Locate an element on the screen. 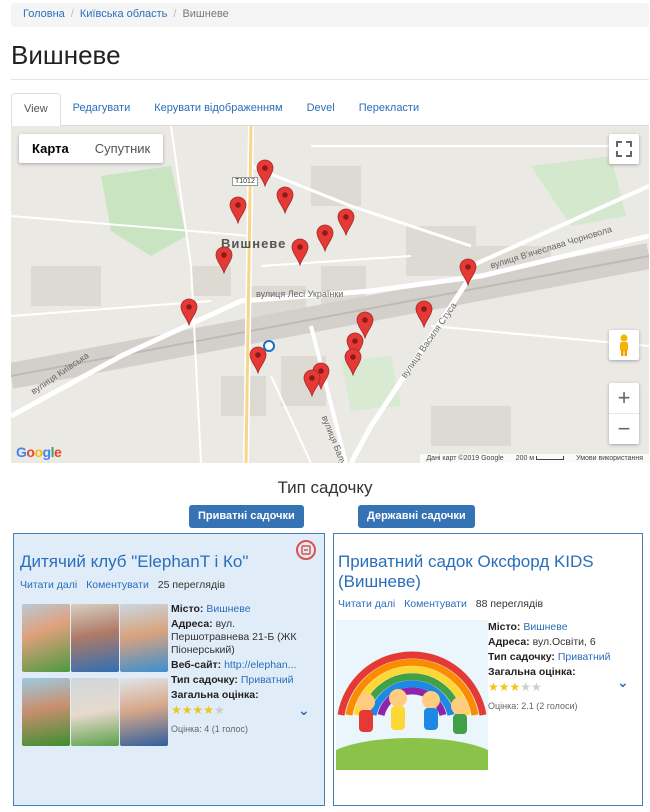  zoom-in-button: + is located at coordinates (624, 398).